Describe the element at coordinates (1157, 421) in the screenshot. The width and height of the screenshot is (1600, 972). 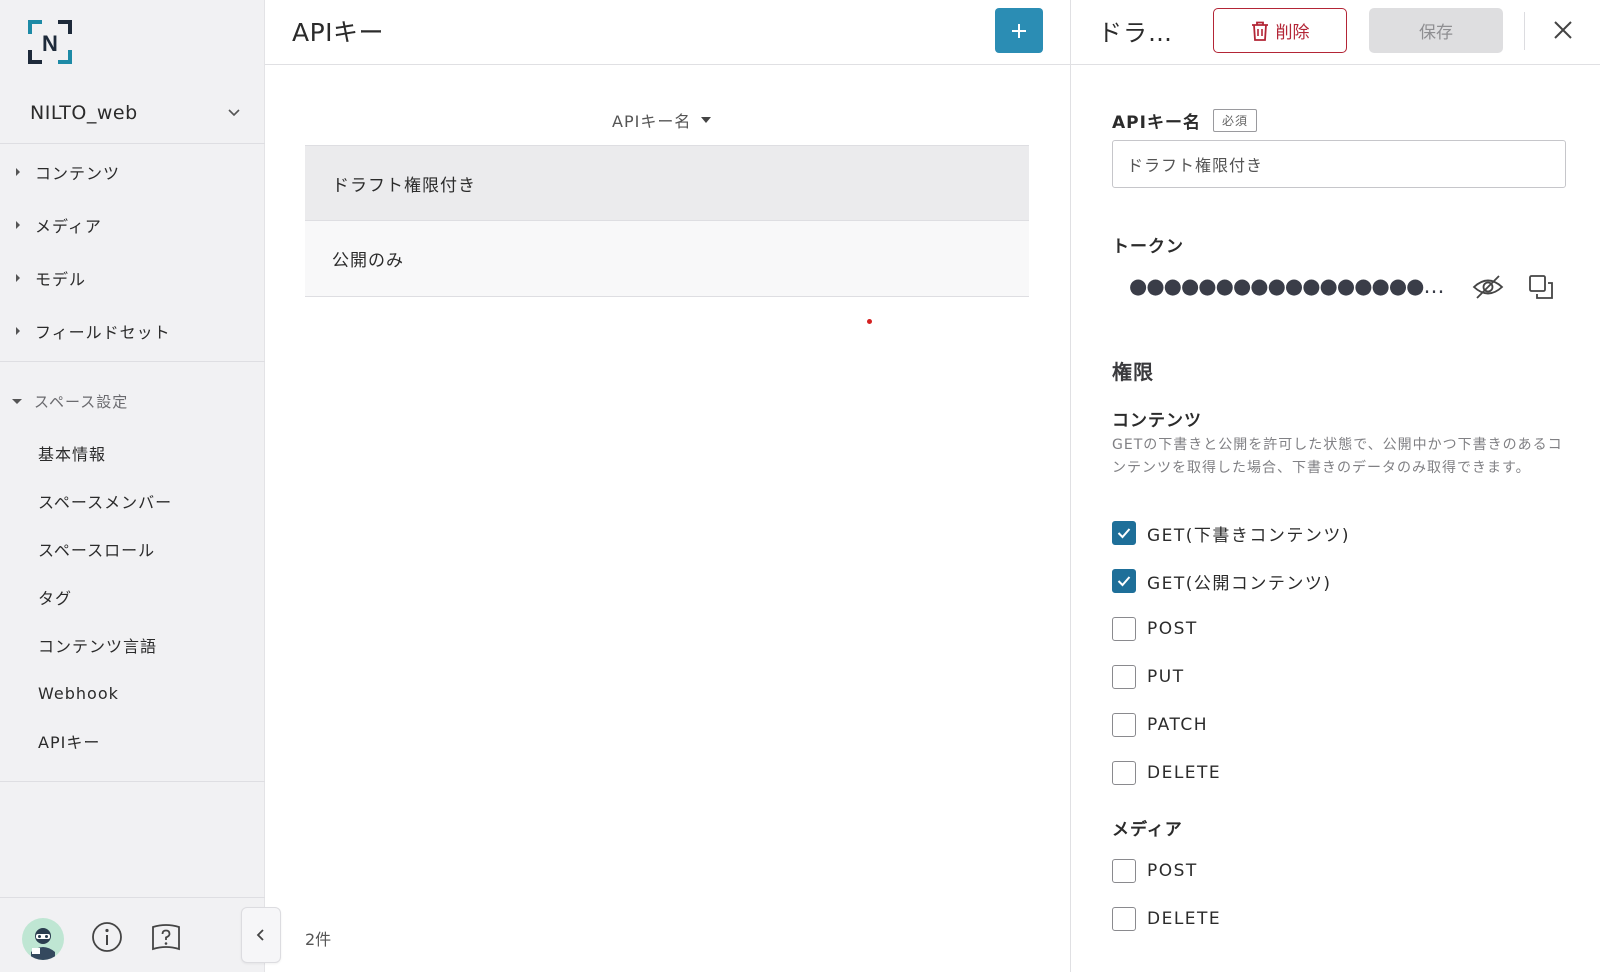
I see `content-permissions-title: コンテンツ` at that location.